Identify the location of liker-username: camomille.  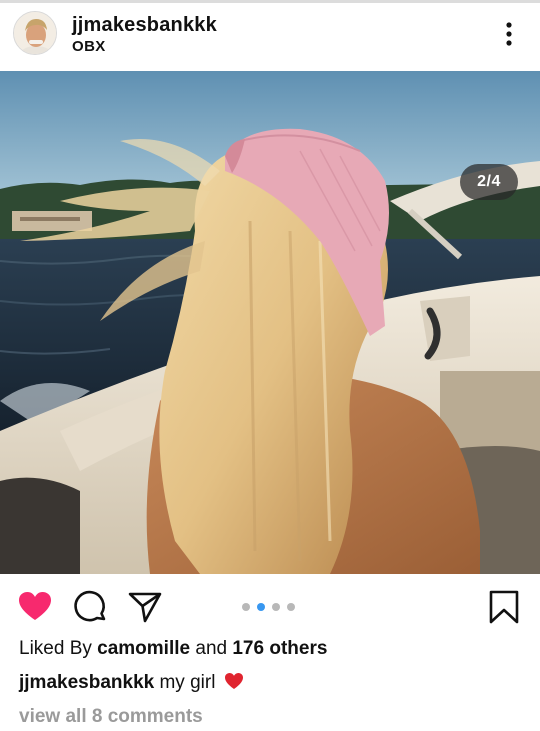
(143, 648).